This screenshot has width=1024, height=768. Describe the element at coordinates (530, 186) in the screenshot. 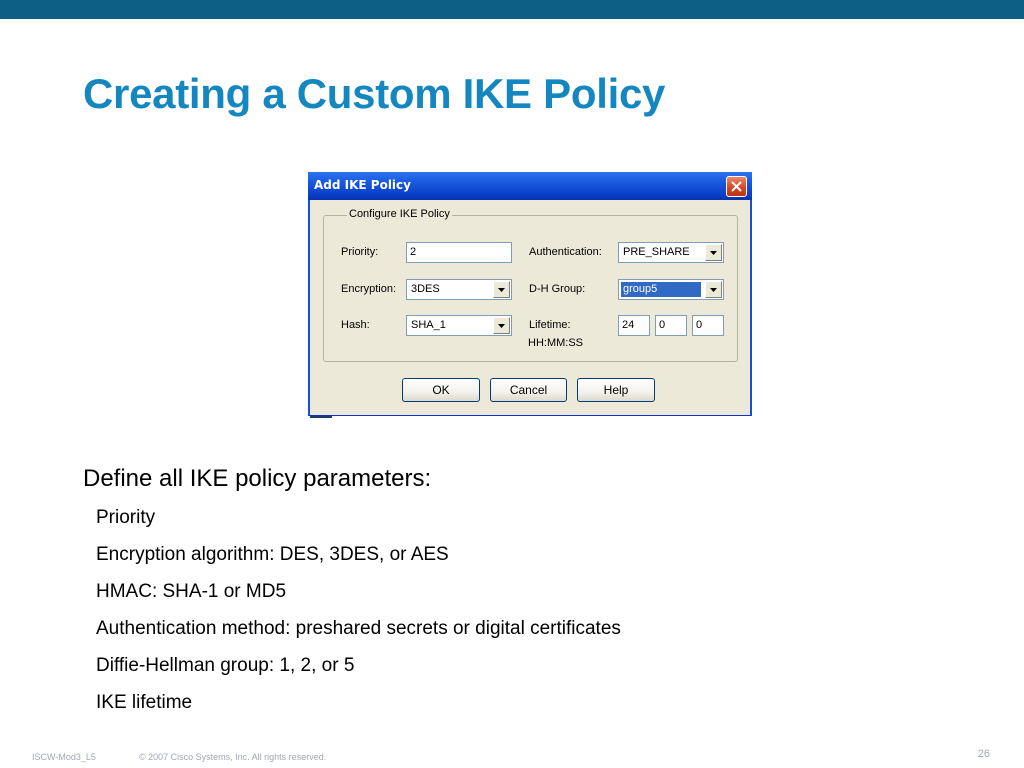

I see `dialog-titlebar: Add IKE Policy` at that location.